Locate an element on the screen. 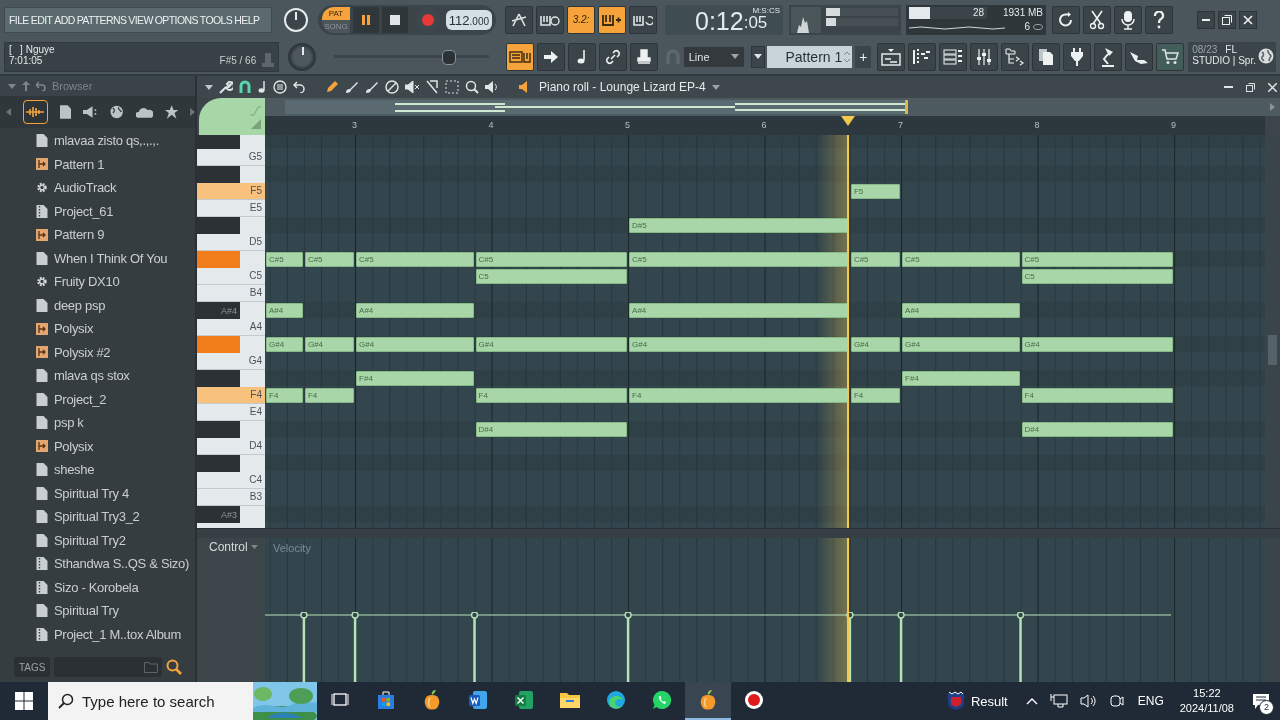  chevron-up-icon is located at coordinates (1031, 701).